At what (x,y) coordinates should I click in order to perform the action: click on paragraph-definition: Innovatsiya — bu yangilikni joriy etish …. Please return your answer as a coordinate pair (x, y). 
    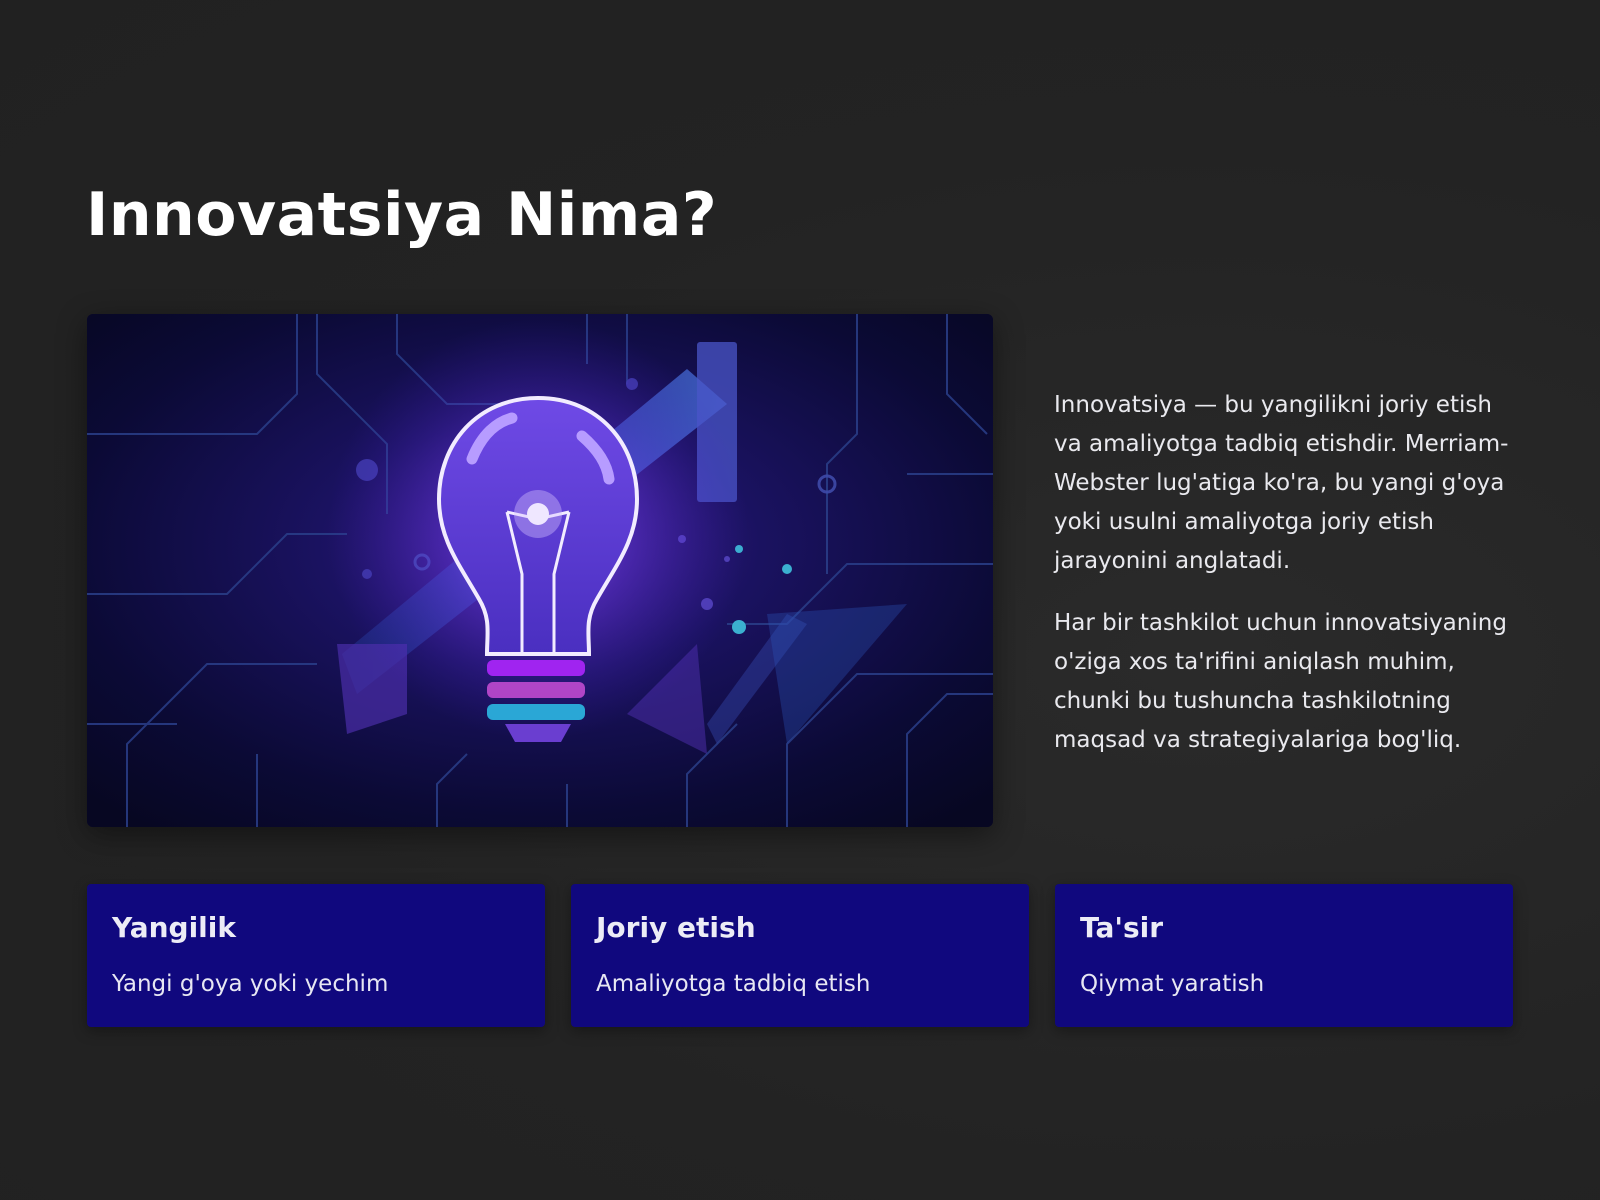
    Looking at the image, I should click on (1281, 483).